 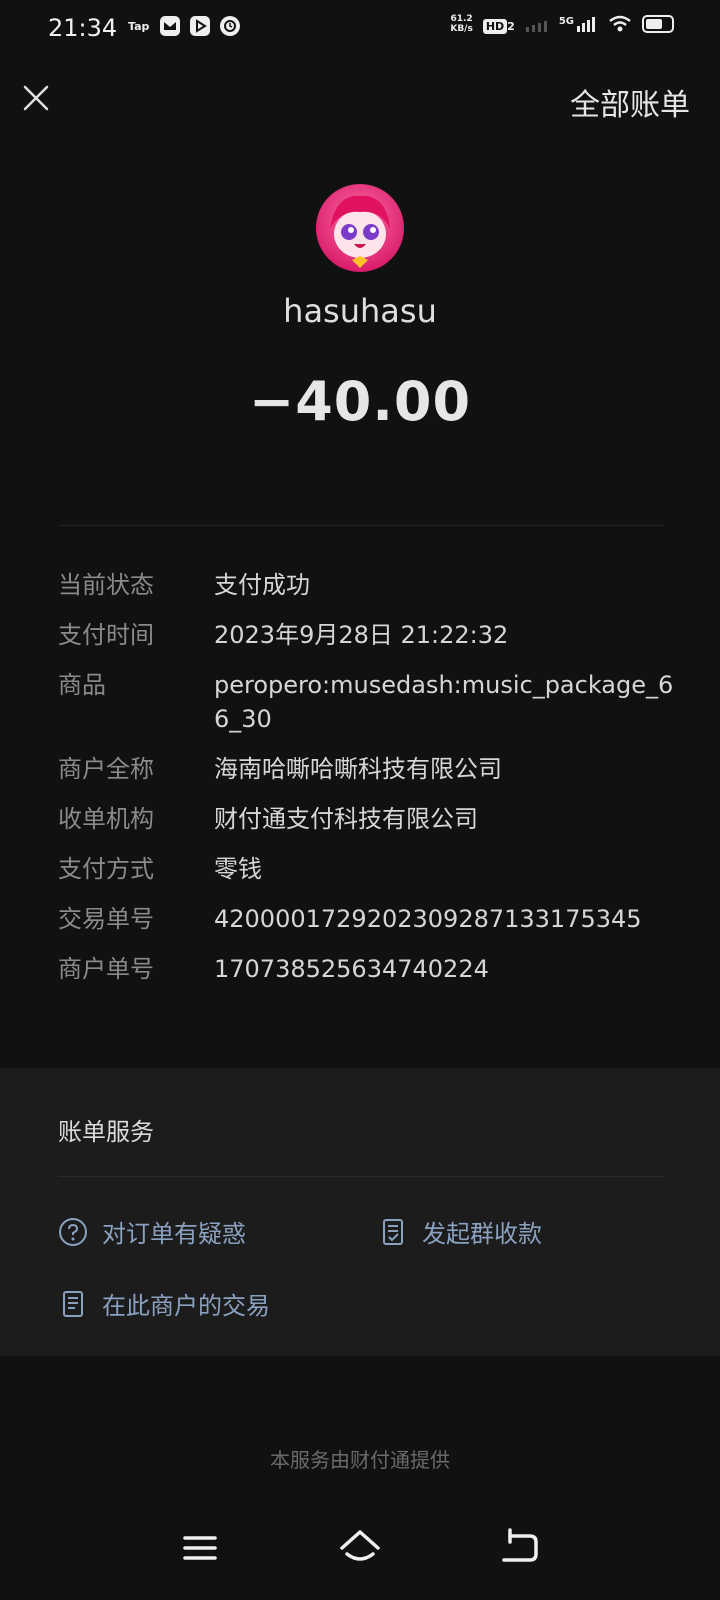 What do you see at coordinates (566, 21) in the screenshot?
I see `network-label: 5G` at bounding box center [566, 21].